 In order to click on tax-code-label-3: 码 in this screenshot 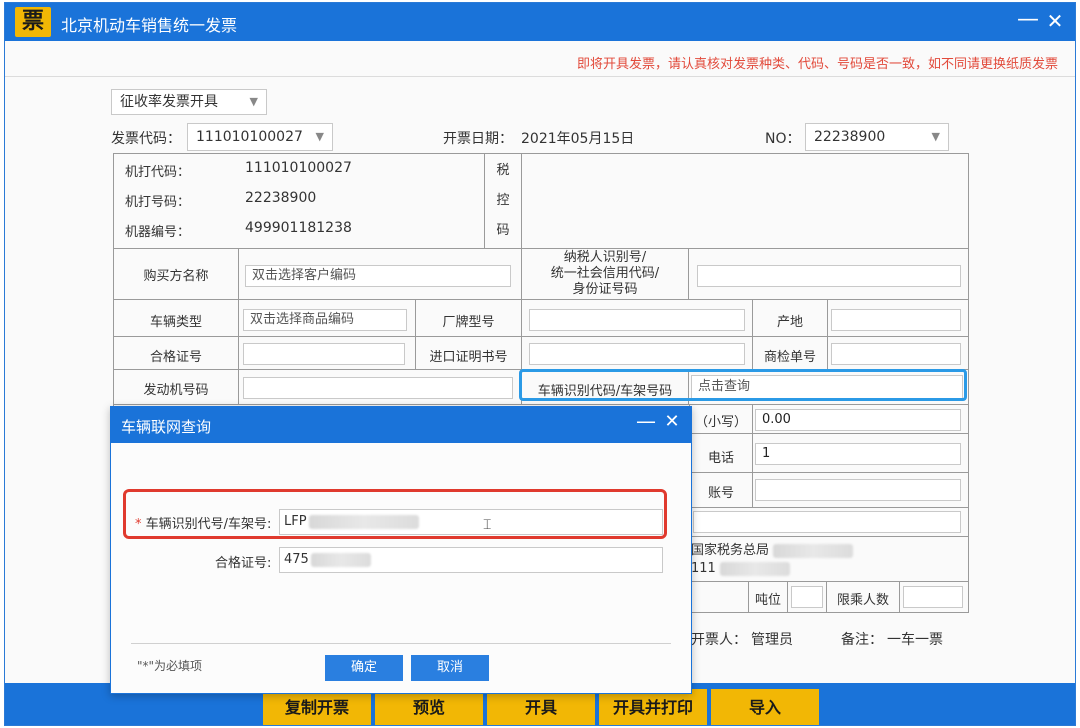, I will do `click(503, 230)`.